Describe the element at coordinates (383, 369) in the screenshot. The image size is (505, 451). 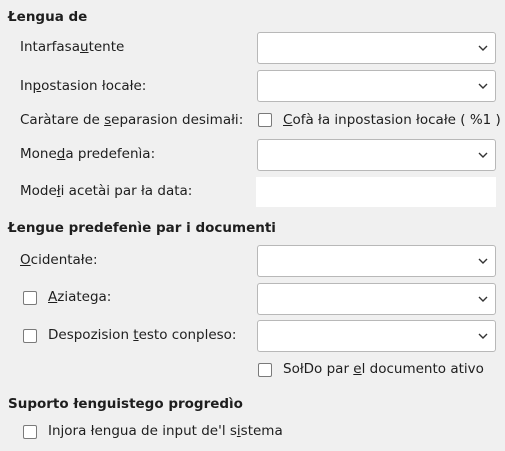
I see `current-document-only-label: SołDo par el documento ativo` at that location.